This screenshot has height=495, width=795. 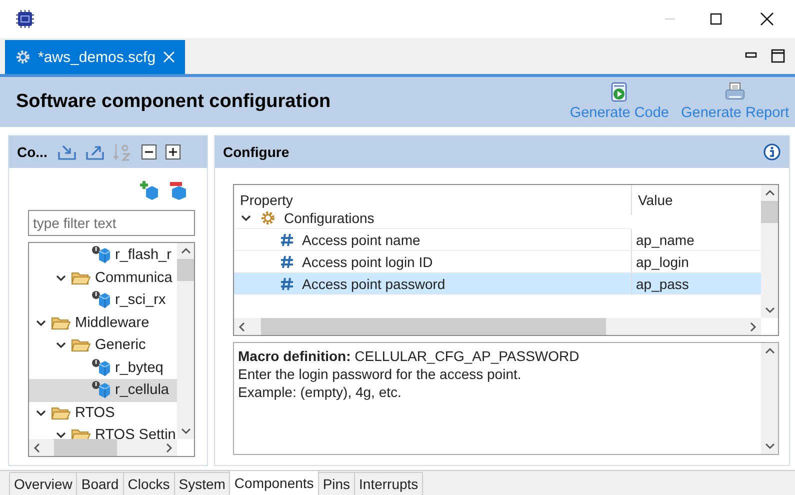 I want to click on description-text: Example: (empty), 4g, etc., so click(x=320, y=392).